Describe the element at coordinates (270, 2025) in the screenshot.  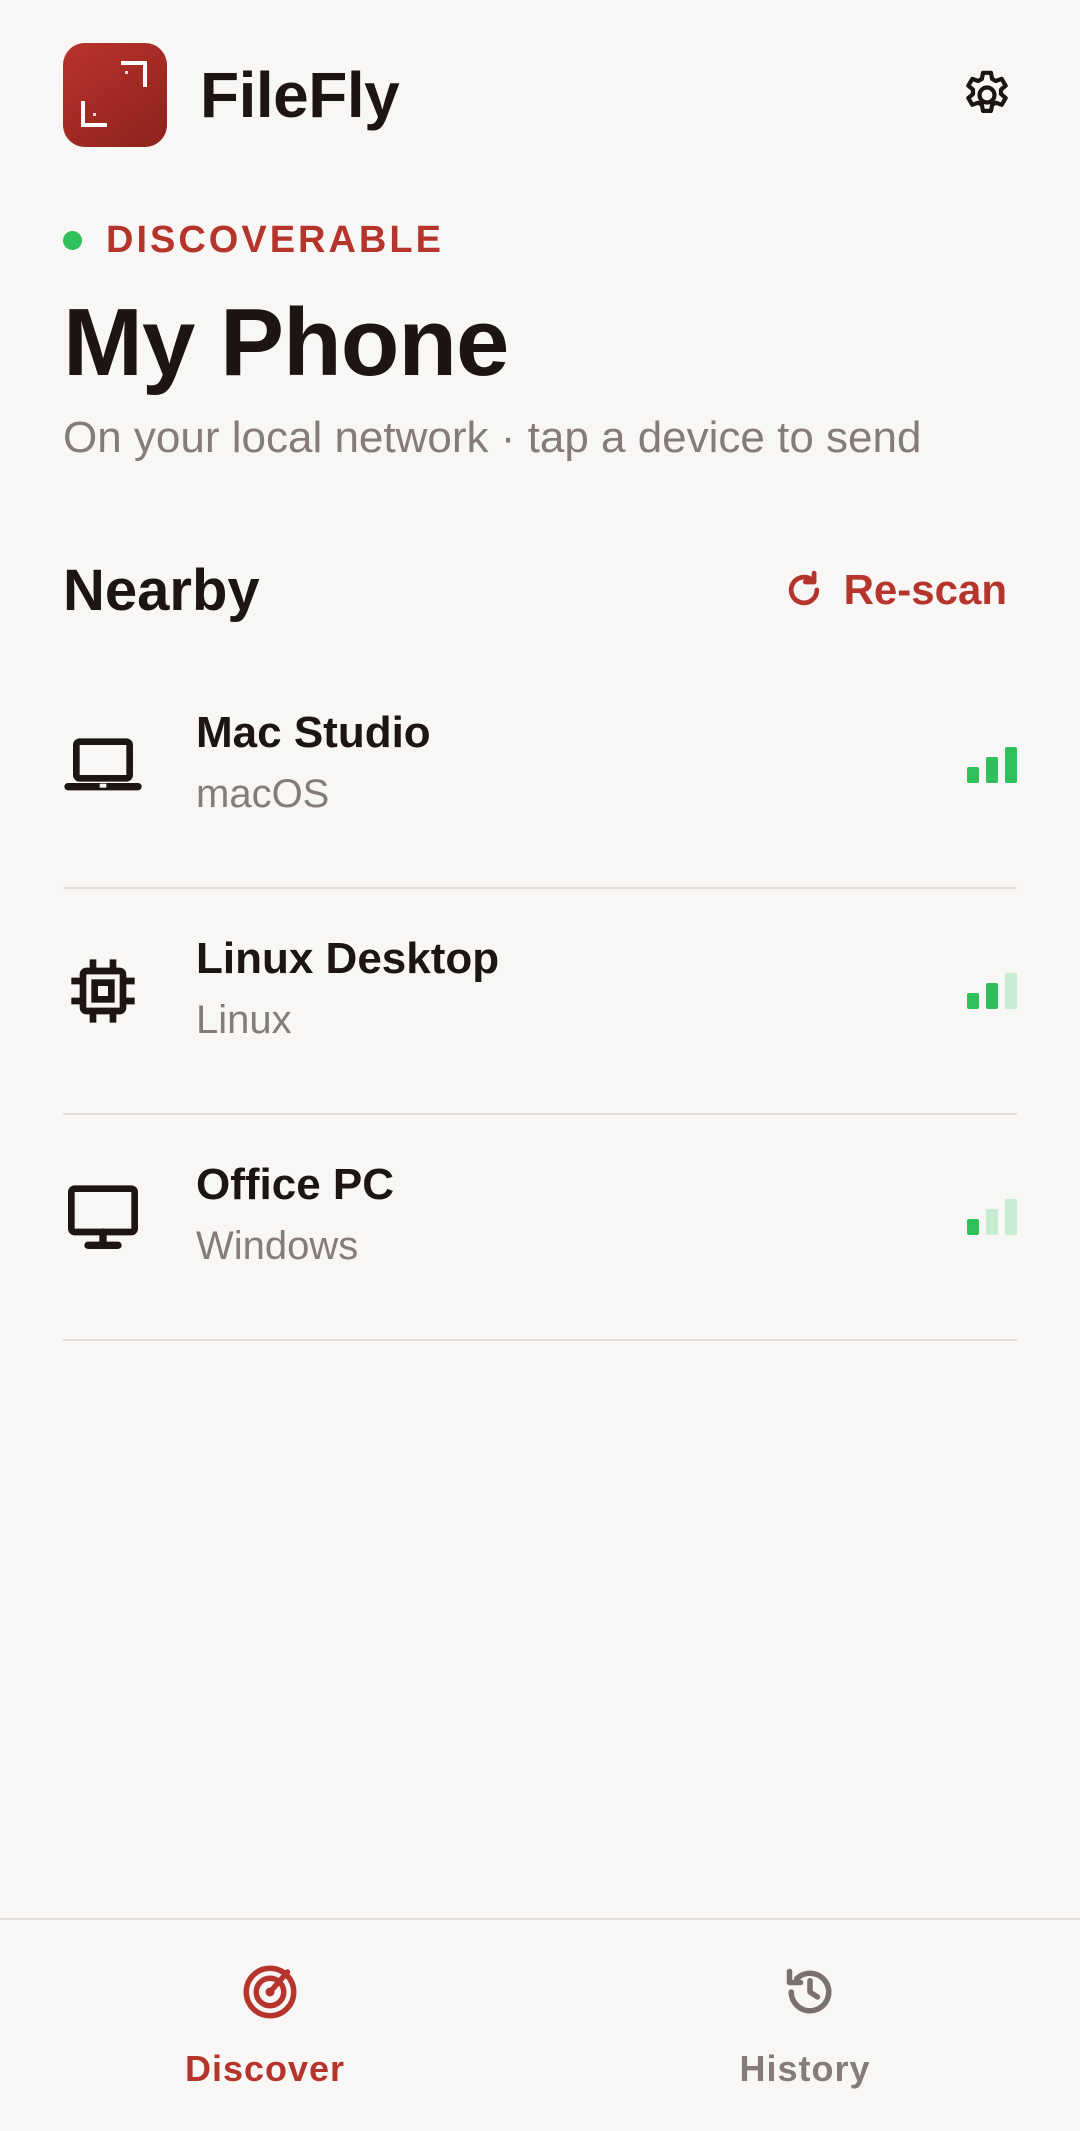
I see `nav-discover: Discover` at that location.